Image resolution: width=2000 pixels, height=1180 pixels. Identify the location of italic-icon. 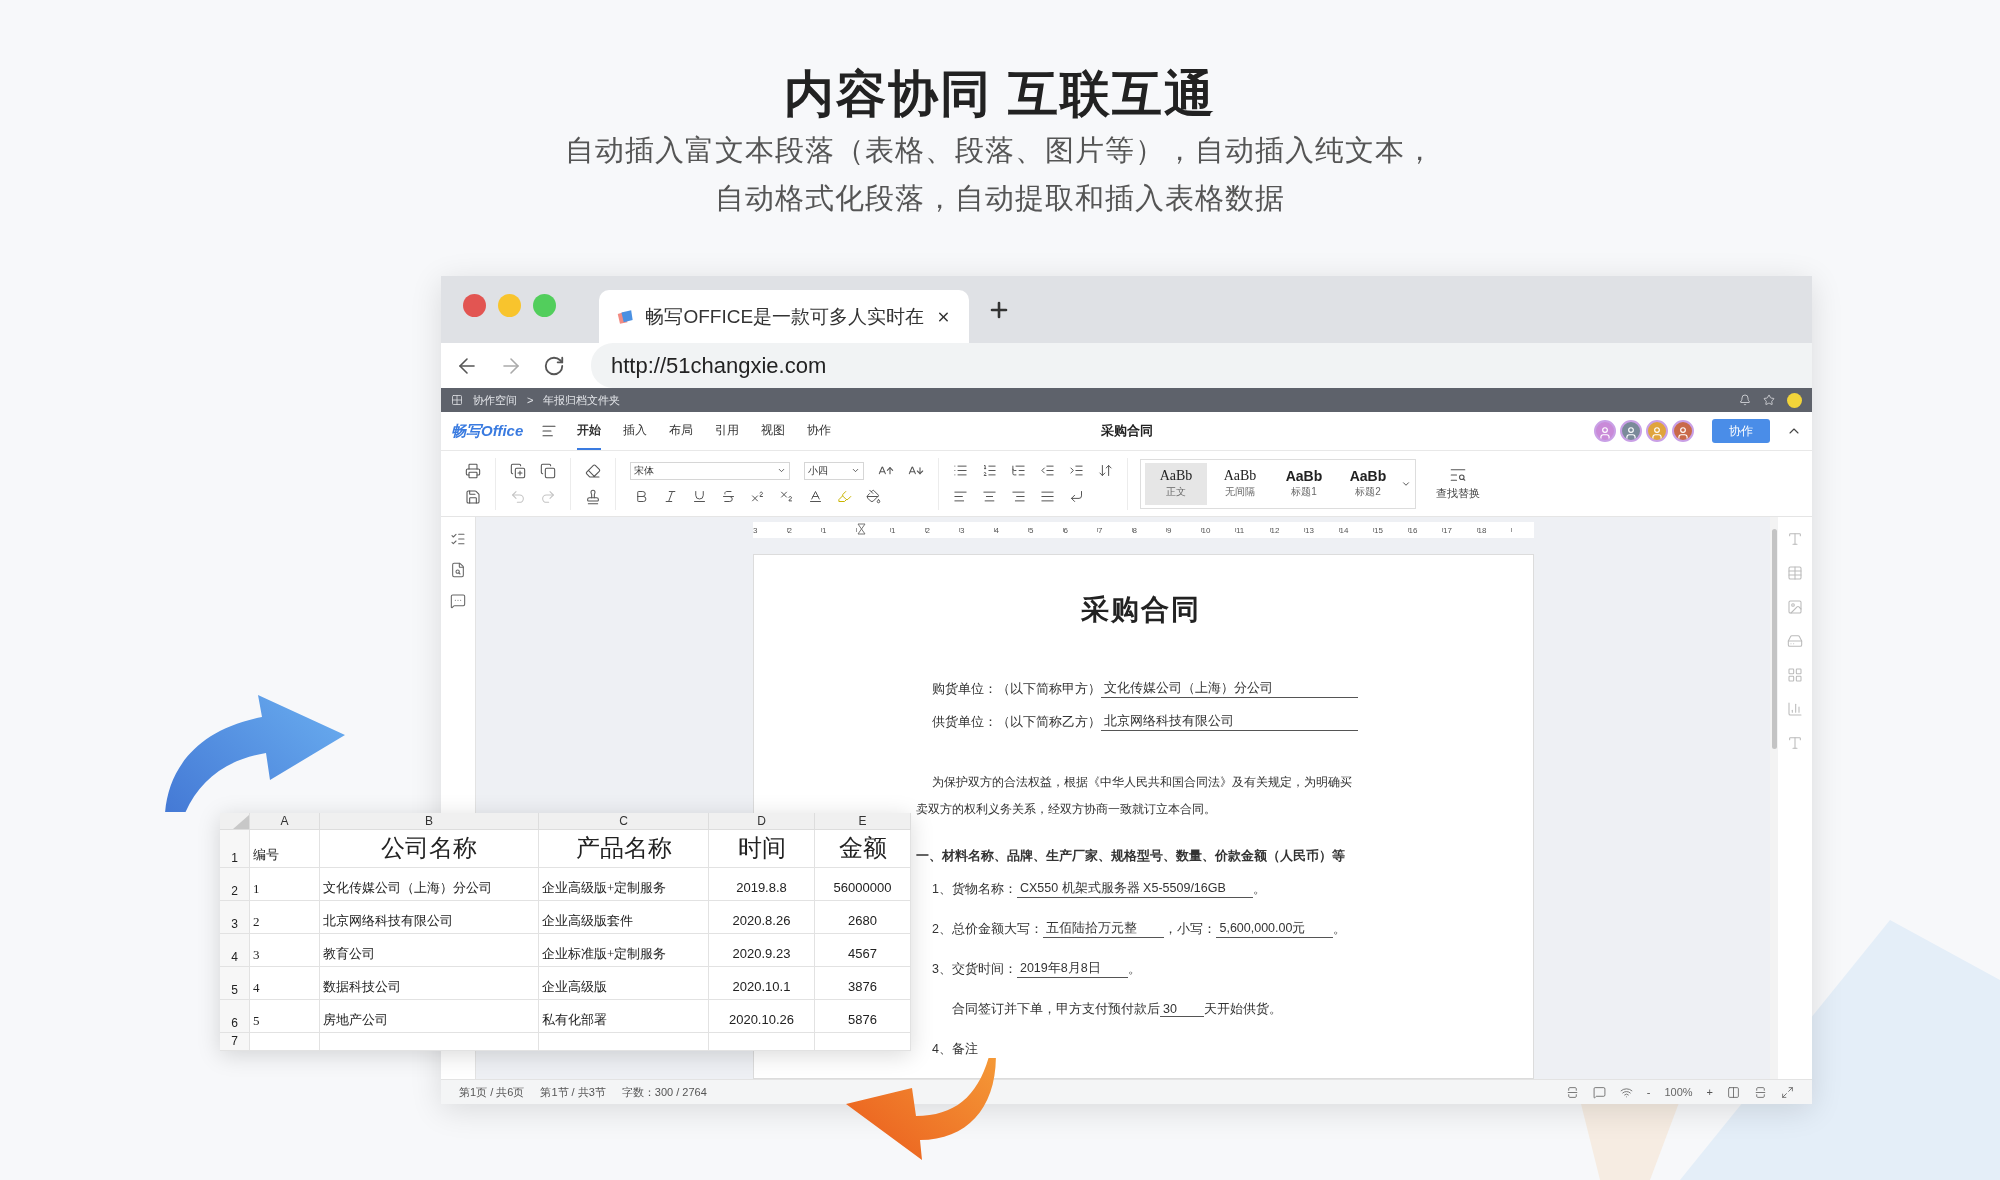
(670, 496).